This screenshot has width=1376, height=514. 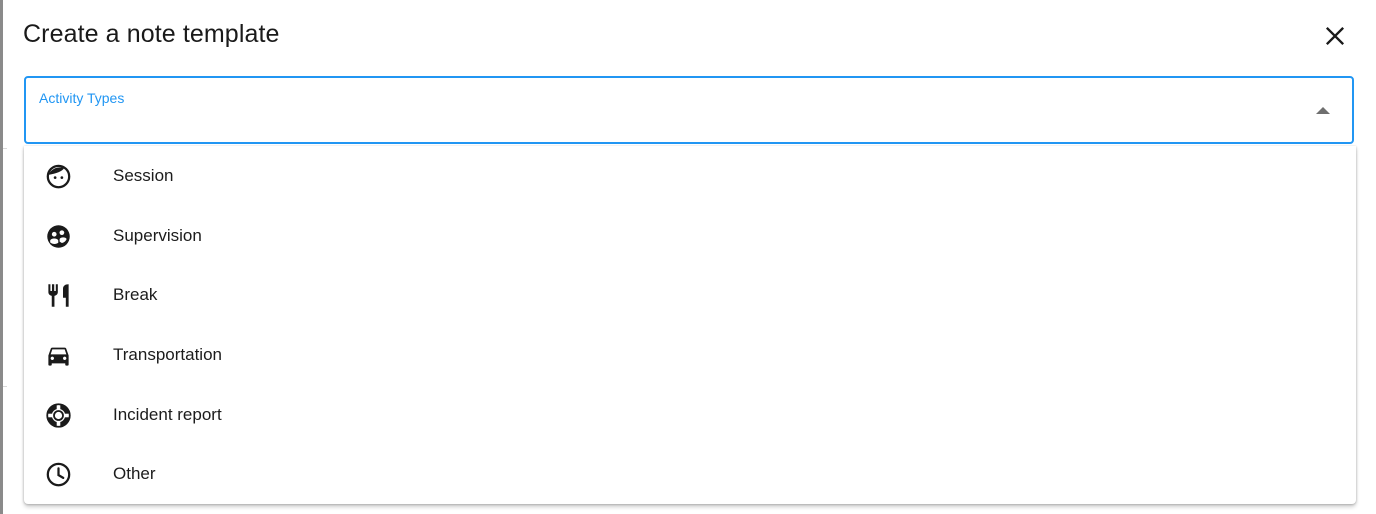 I want to click on select-label: Activity Types, so click(x=82, y=98).